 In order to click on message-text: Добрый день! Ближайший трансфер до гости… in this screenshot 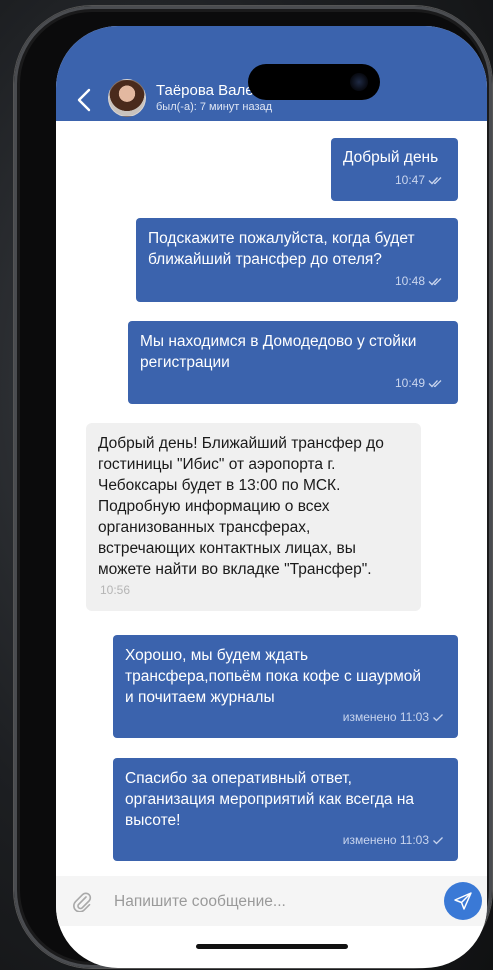, I will do `click(241, 506)`.